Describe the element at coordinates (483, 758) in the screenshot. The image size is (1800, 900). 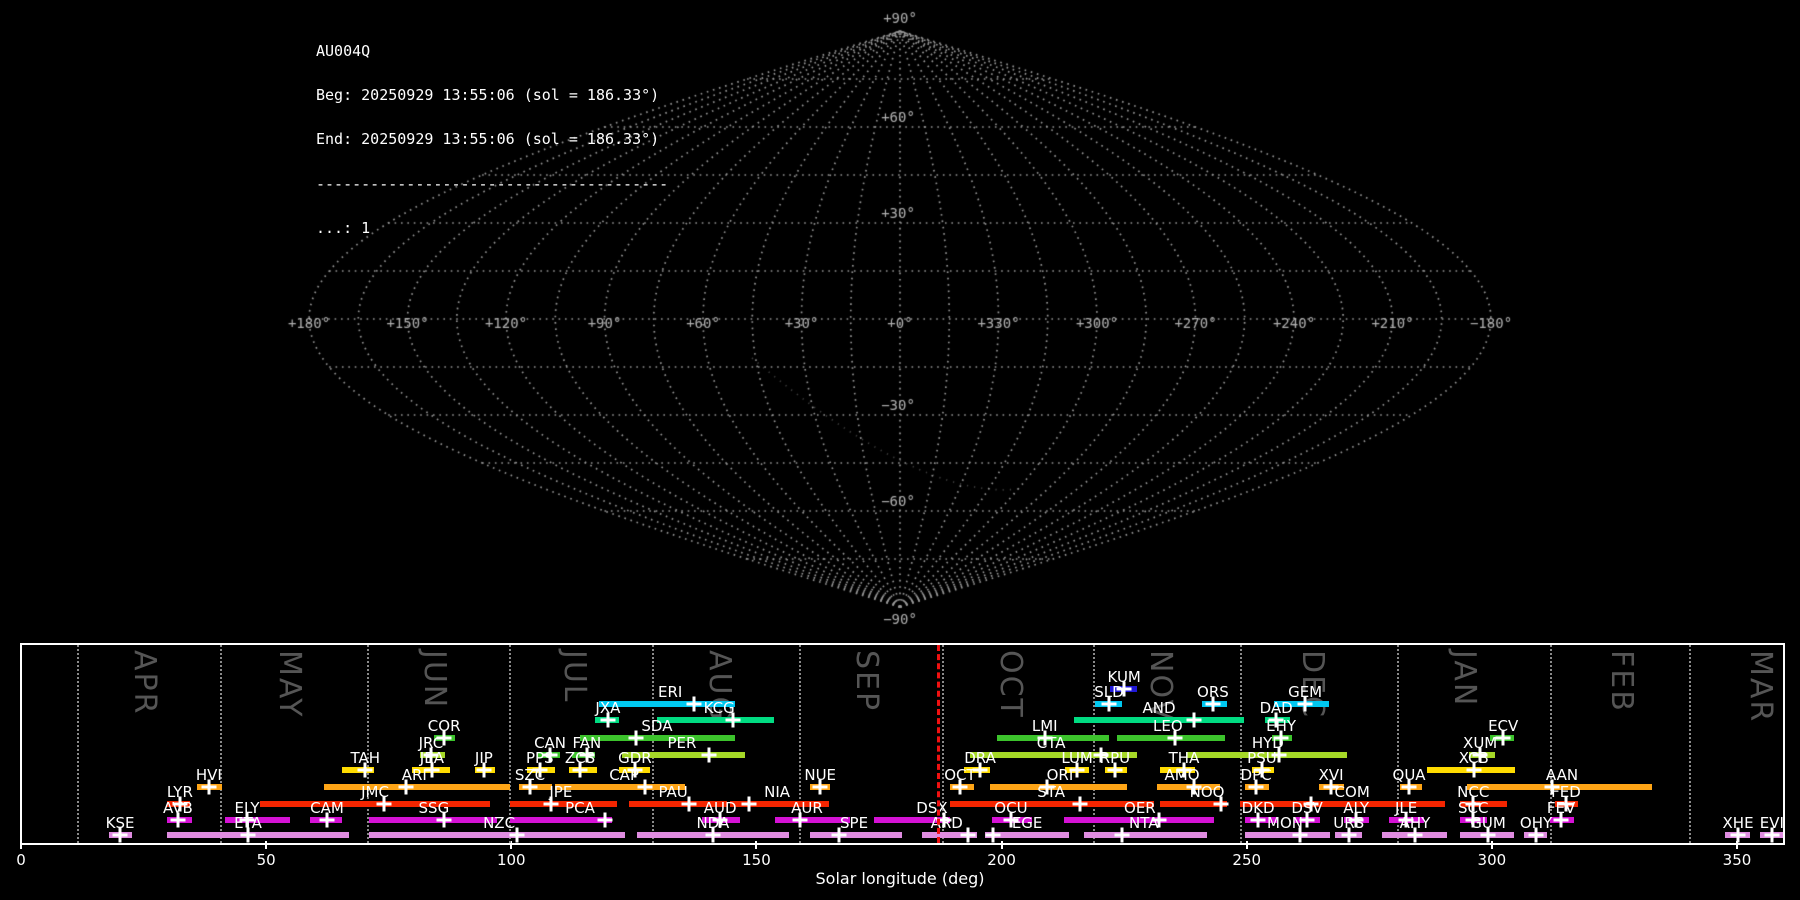
I see `shower-label-JIP: JIP` at that location.